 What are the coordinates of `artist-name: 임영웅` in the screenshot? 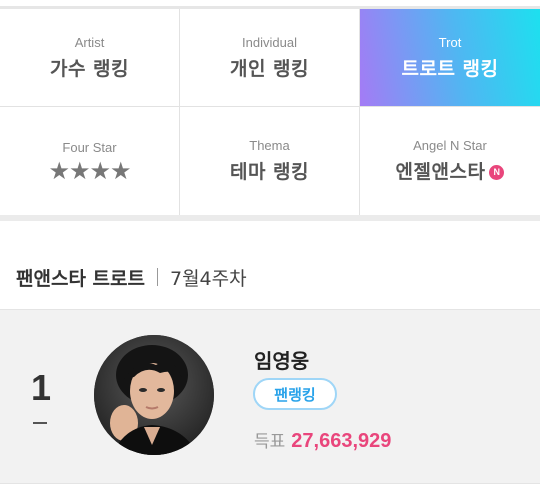 It's located at (281, 359).